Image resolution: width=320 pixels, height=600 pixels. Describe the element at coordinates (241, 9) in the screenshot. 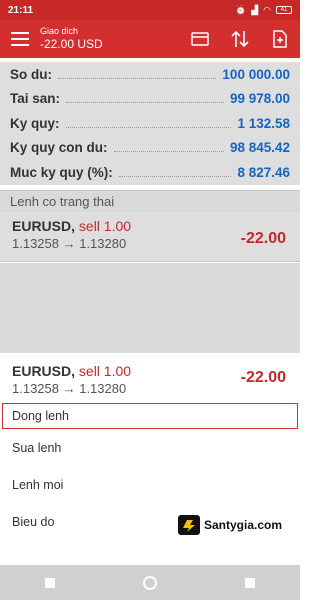

I see `alarm-icon: ⏰` at that location.